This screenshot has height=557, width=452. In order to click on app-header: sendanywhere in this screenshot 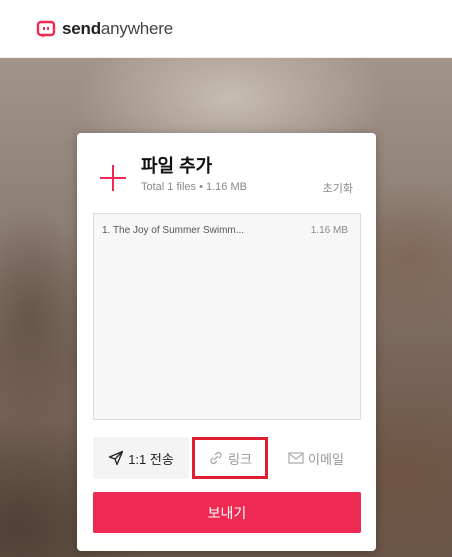, I will do `click(226, 29)`.